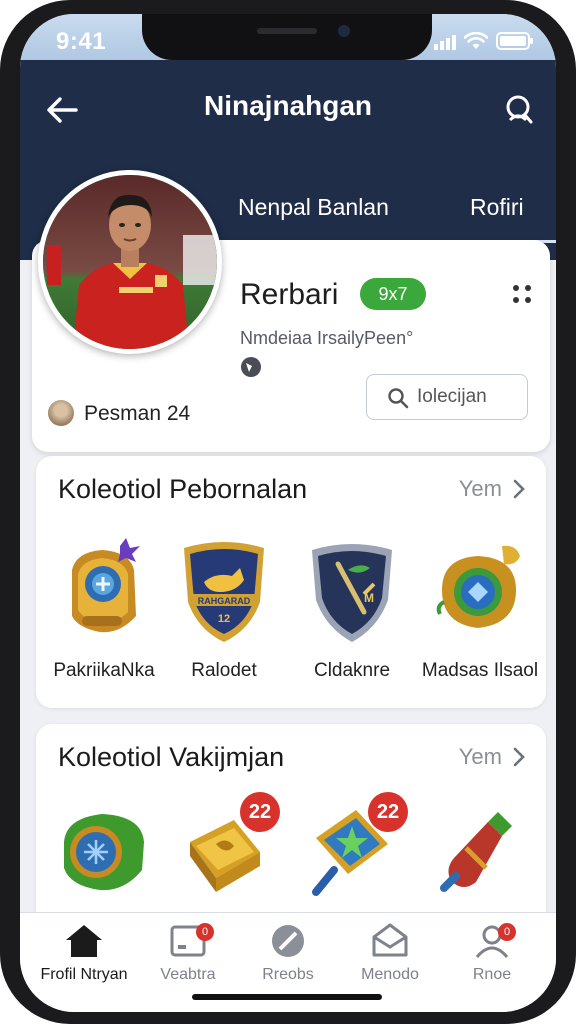 The width and height of the screenshot is (576, 1024). What do you see at coordinates (188, 954) in the screenshot?
I see `nav-item-cards: 0 Veabtra` at bounding box center [188, 954].